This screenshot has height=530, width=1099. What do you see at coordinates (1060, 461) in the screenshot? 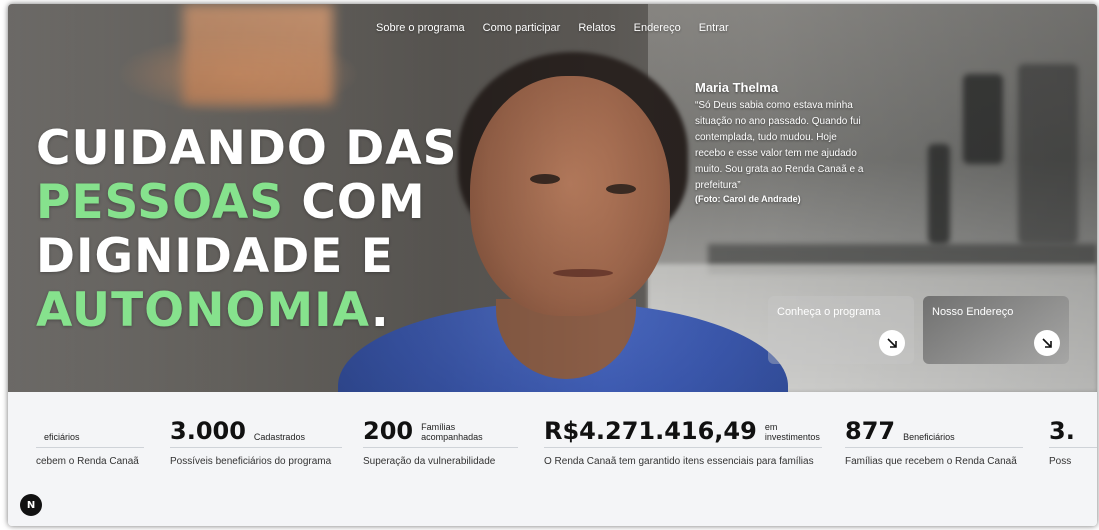
I see `stat-description: Poss` at bounding box center [1060, 461].